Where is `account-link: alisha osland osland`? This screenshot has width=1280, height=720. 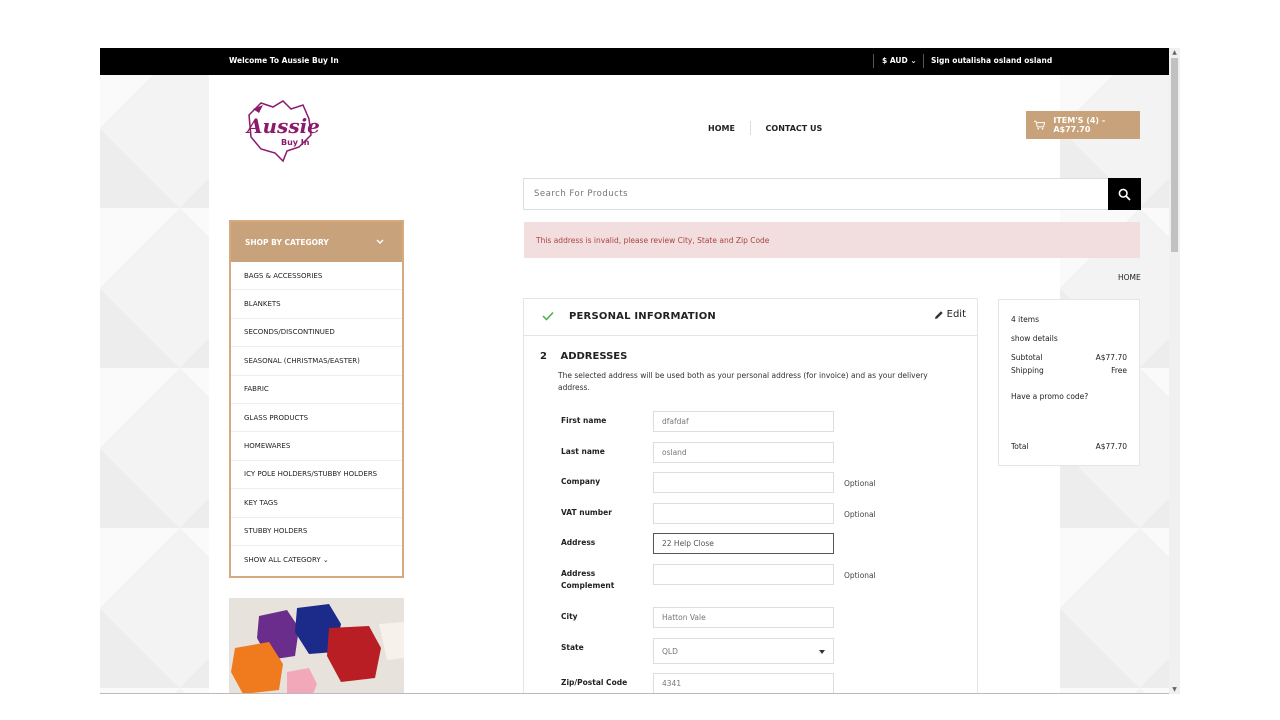 account-link: alisha osland osland is located at coordinates (1009, 60).